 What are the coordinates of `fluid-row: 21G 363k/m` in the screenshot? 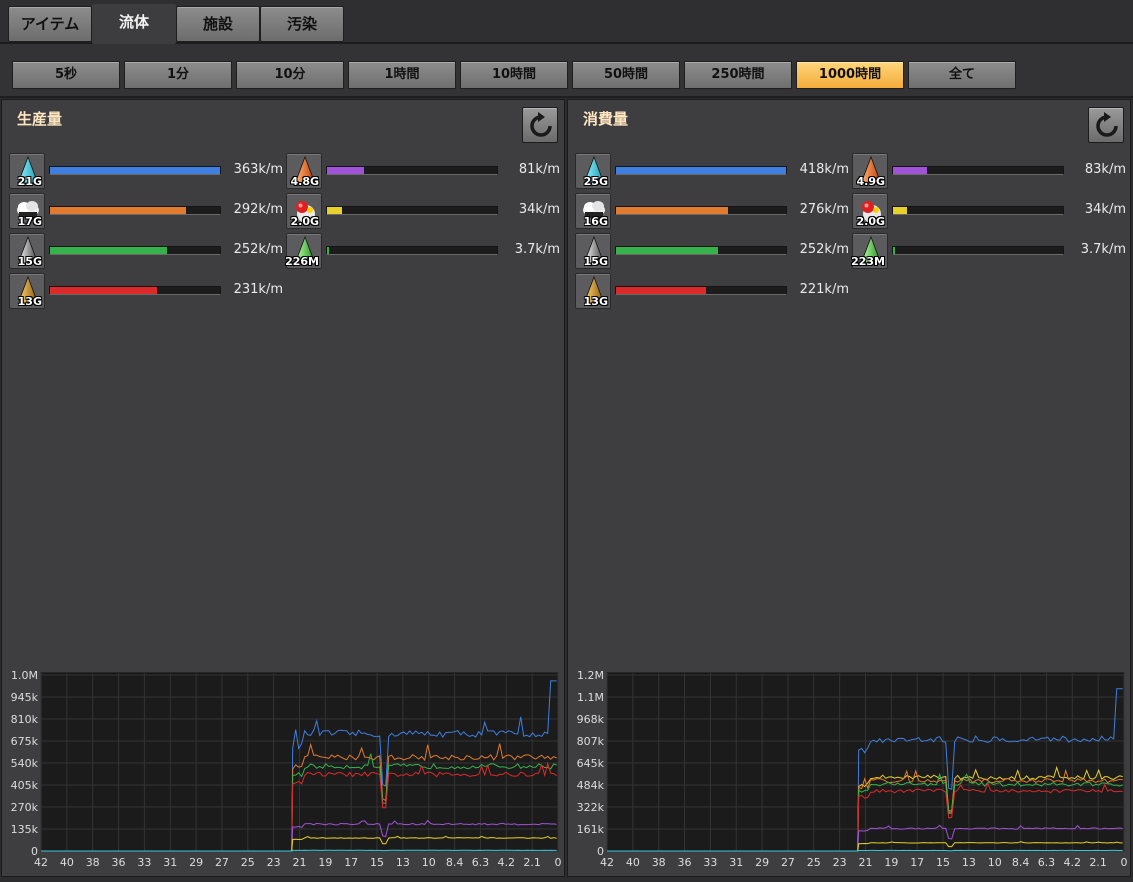 It's located at (147, 171).